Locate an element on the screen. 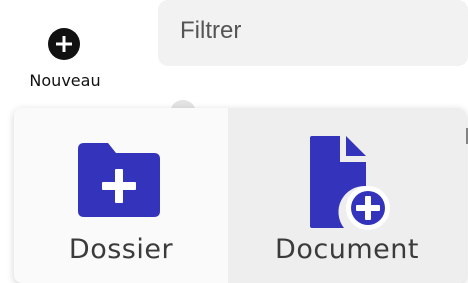  new-button: Nouveau is located at coordinates (63, 54).